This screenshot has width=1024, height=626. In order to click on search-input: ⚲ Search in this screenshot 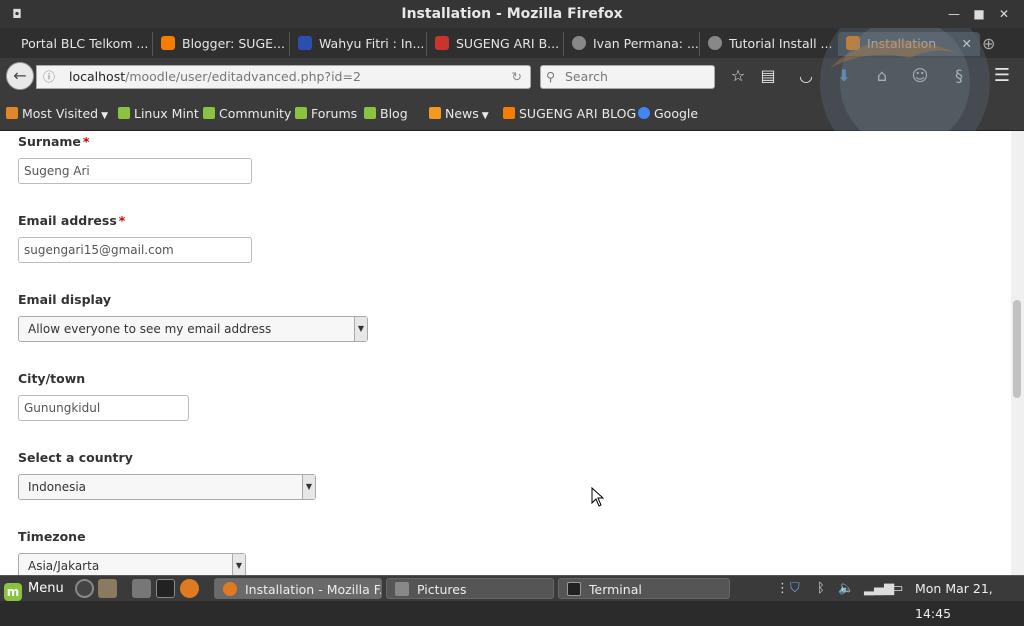, I will do `click(627, 77)`.